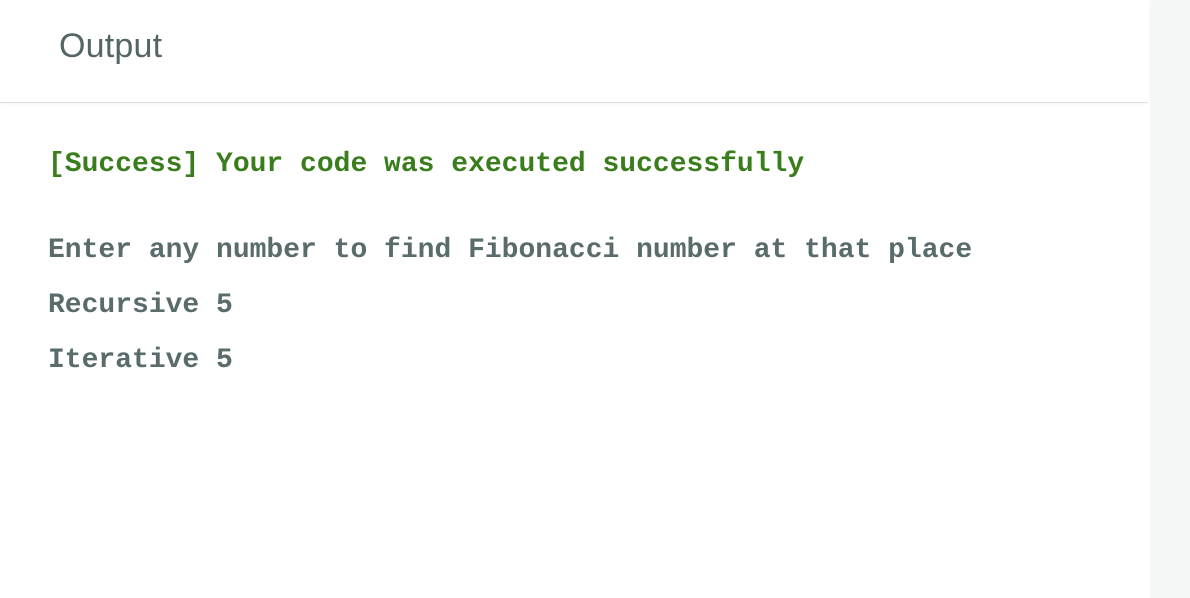 Image resolution: width=1190 pixels, height=598 pixels. Describe the element at coordinates (111, 46) in the screenshot. I see `panel-title: Output` at that location.